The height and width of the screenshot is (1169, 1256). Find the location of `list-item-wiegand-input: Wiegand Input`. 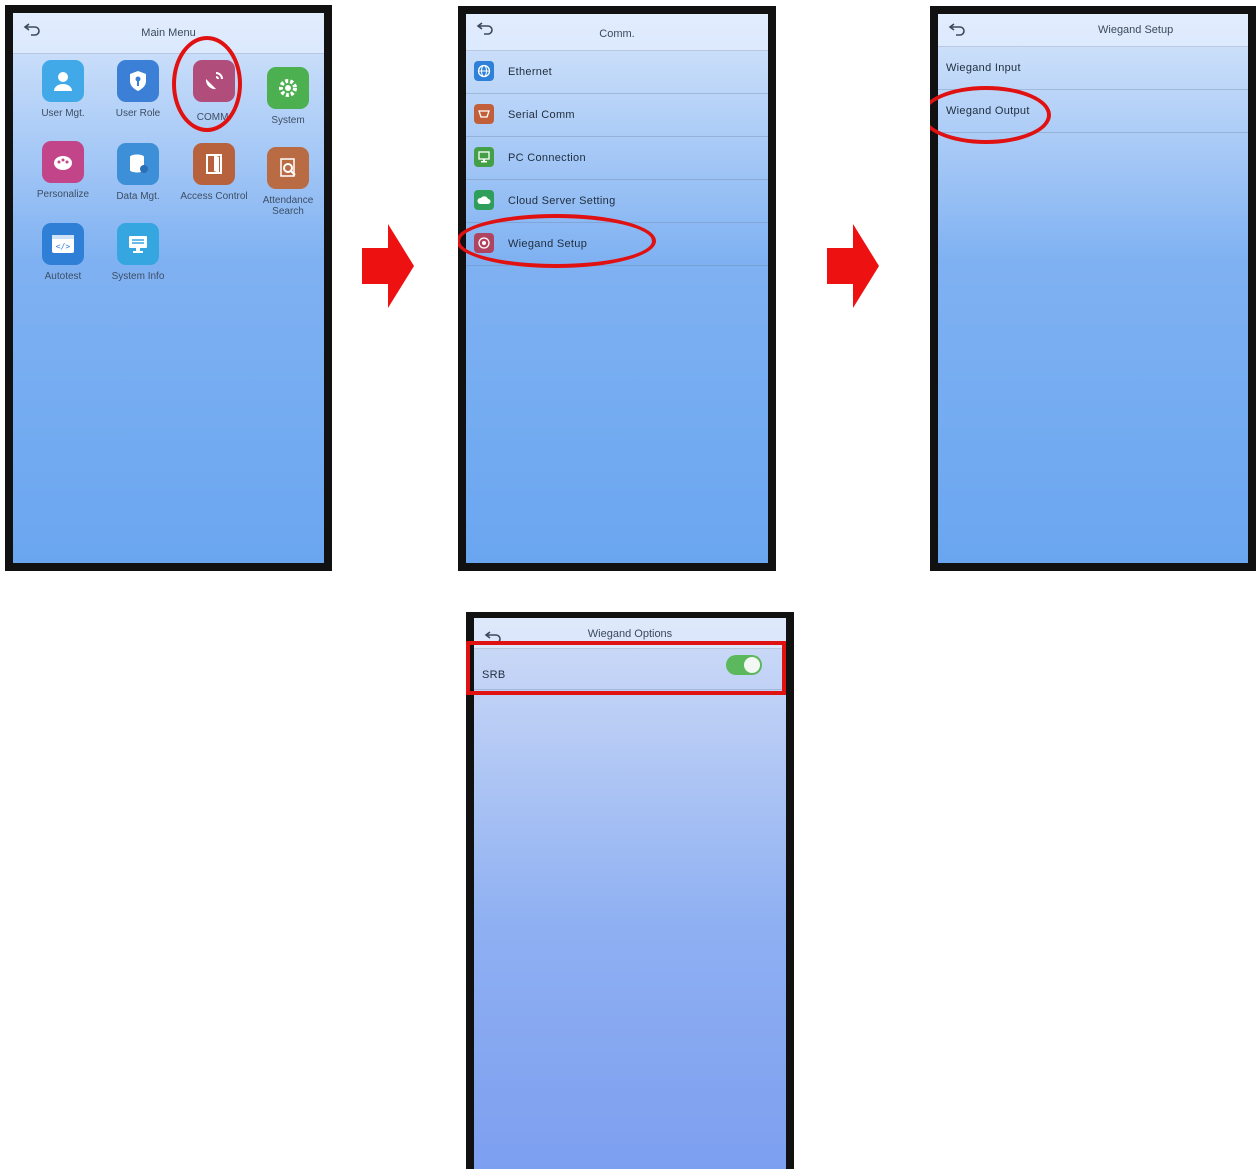

list-item-wiegand-input: Wiegand Input is located at coordinates (1093, 68).